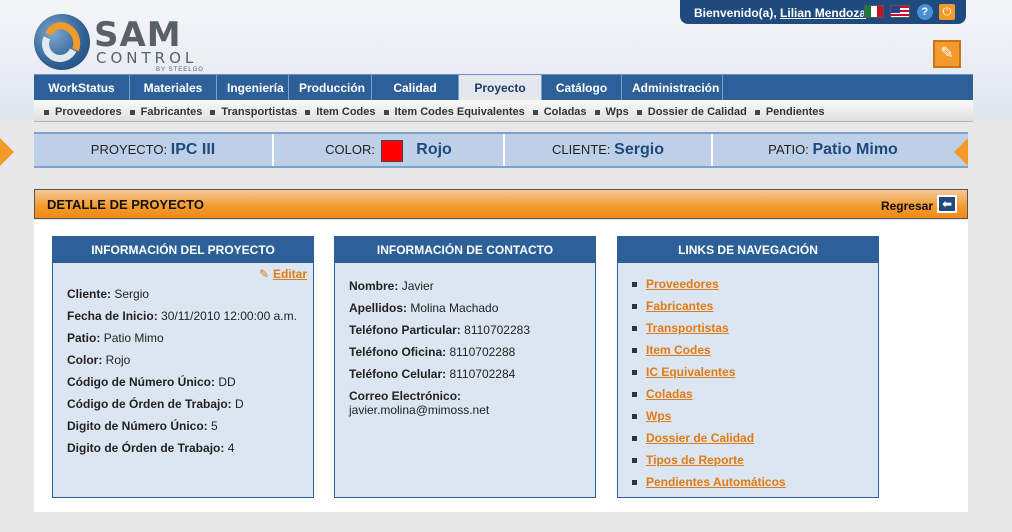 The width and height of the screenshot is (1012, 532). Describe the element at coordinates (118, 360) in the screenshot. I see `info-value: Rojo` at that location.